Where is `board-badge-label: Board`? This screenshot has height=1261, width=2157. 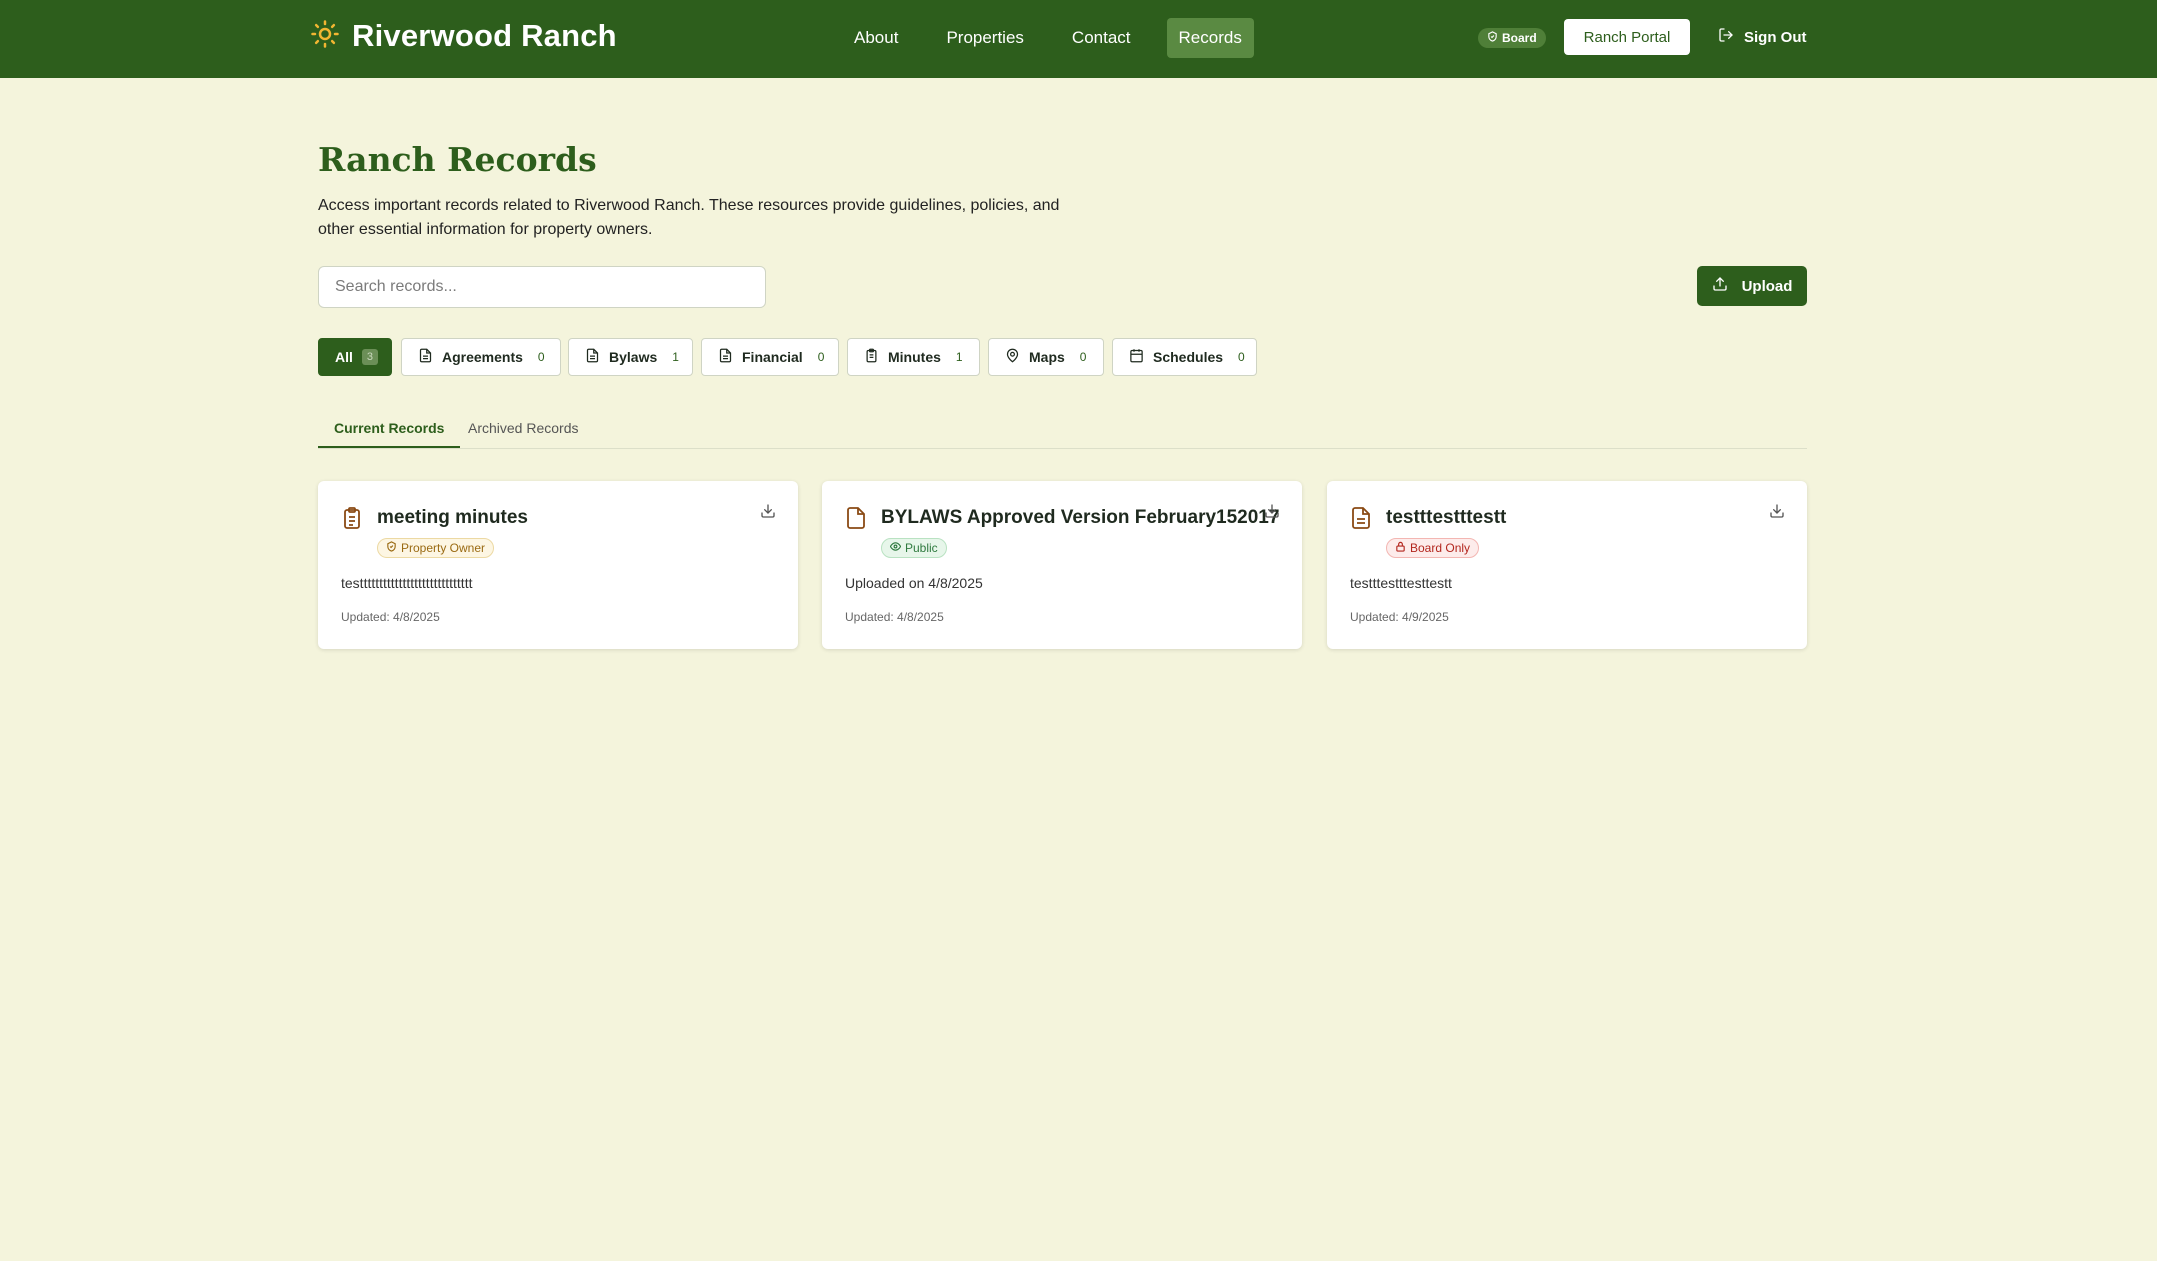 board-badge-label: Board is located at coordinates (1519, 38).